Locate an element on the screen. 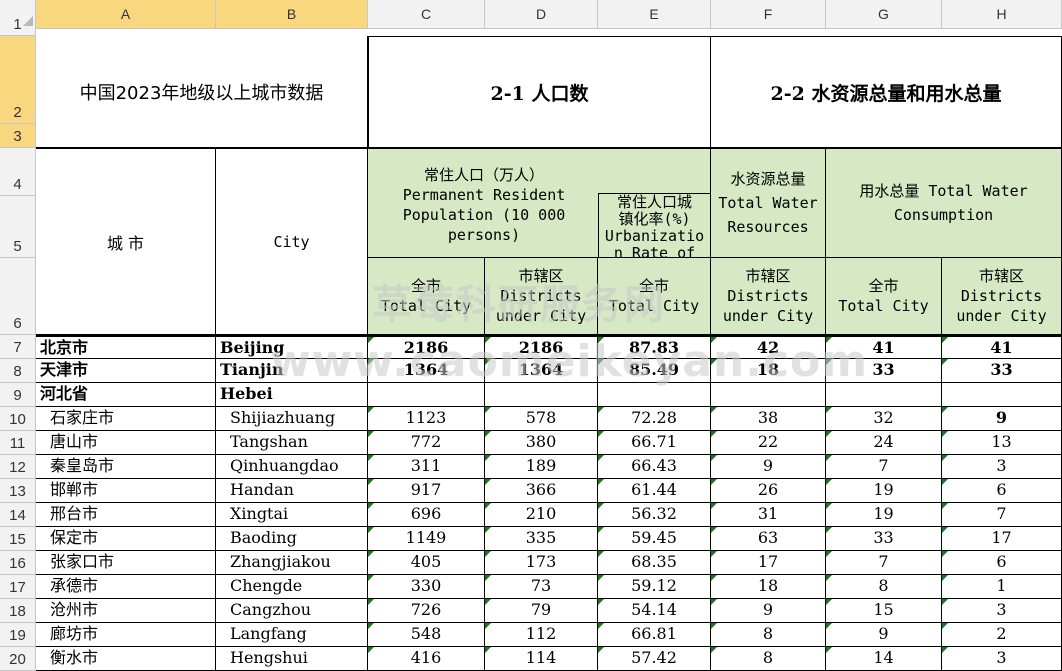  header-water-resources: 水资源总量 Total Water Resources is located at coordinates (768, 203).